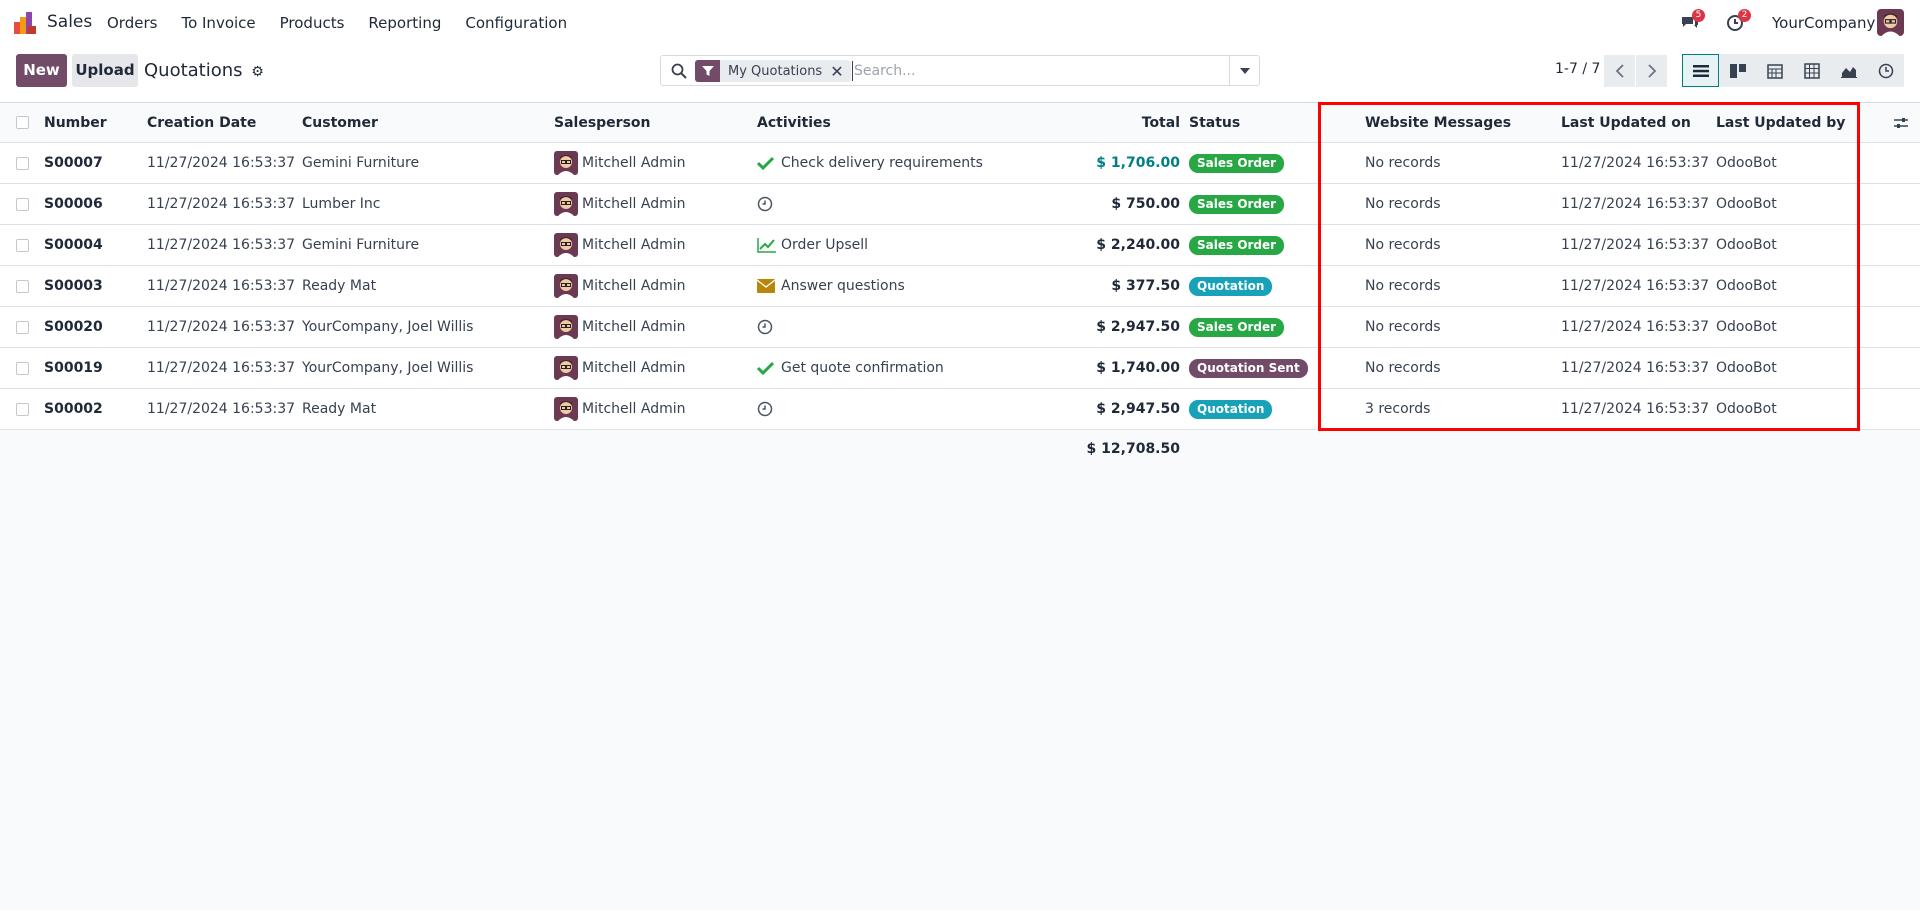 This screenshot has height=910, width=1920. I want to click on remove-facet-icon: ✕, so click(840, 71).